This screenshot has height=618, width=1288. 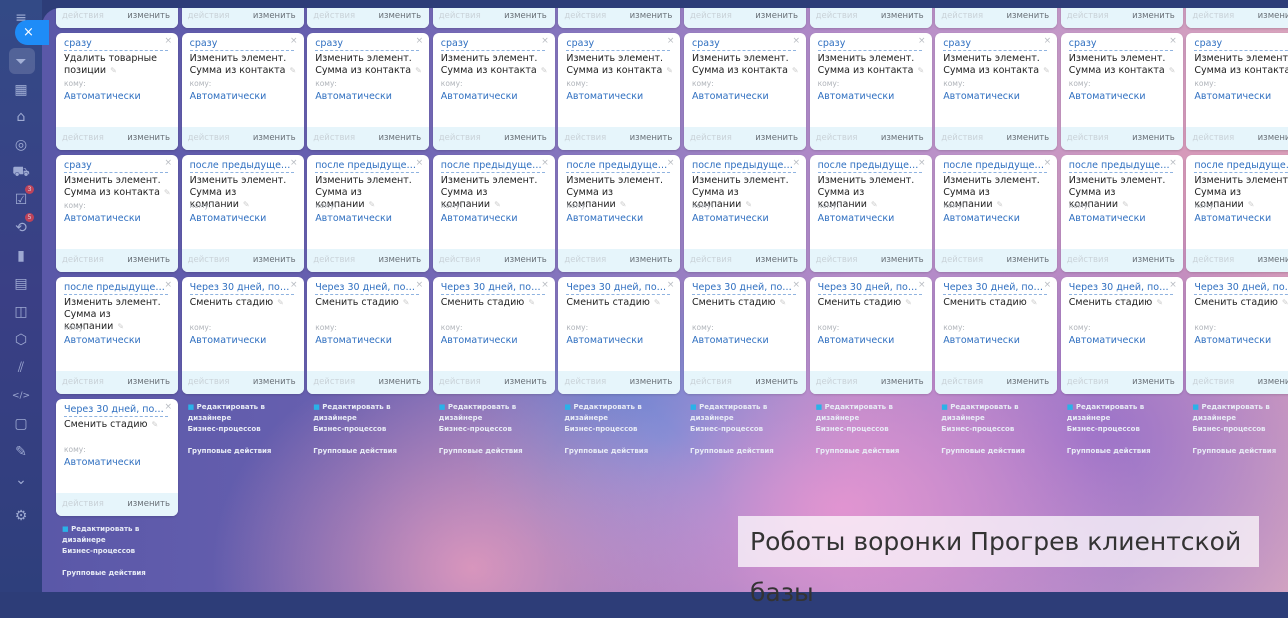 What do you see at coordinates (21, 424) in the screenshot?
I see `document-icon: ▢` at bounding box center [21, 424].